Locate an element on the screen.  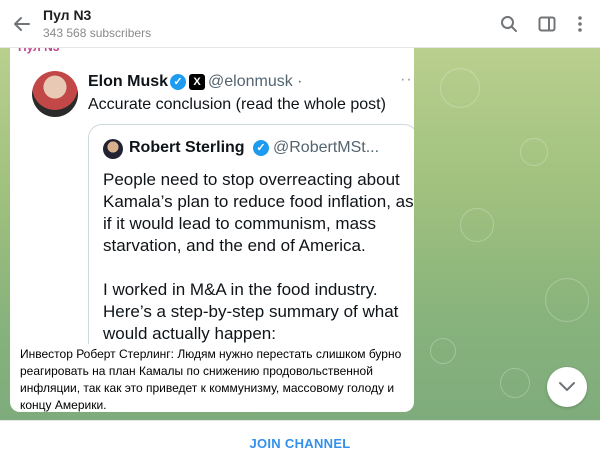
channel-title: Пул N3 is located at coordinates (67, 15).